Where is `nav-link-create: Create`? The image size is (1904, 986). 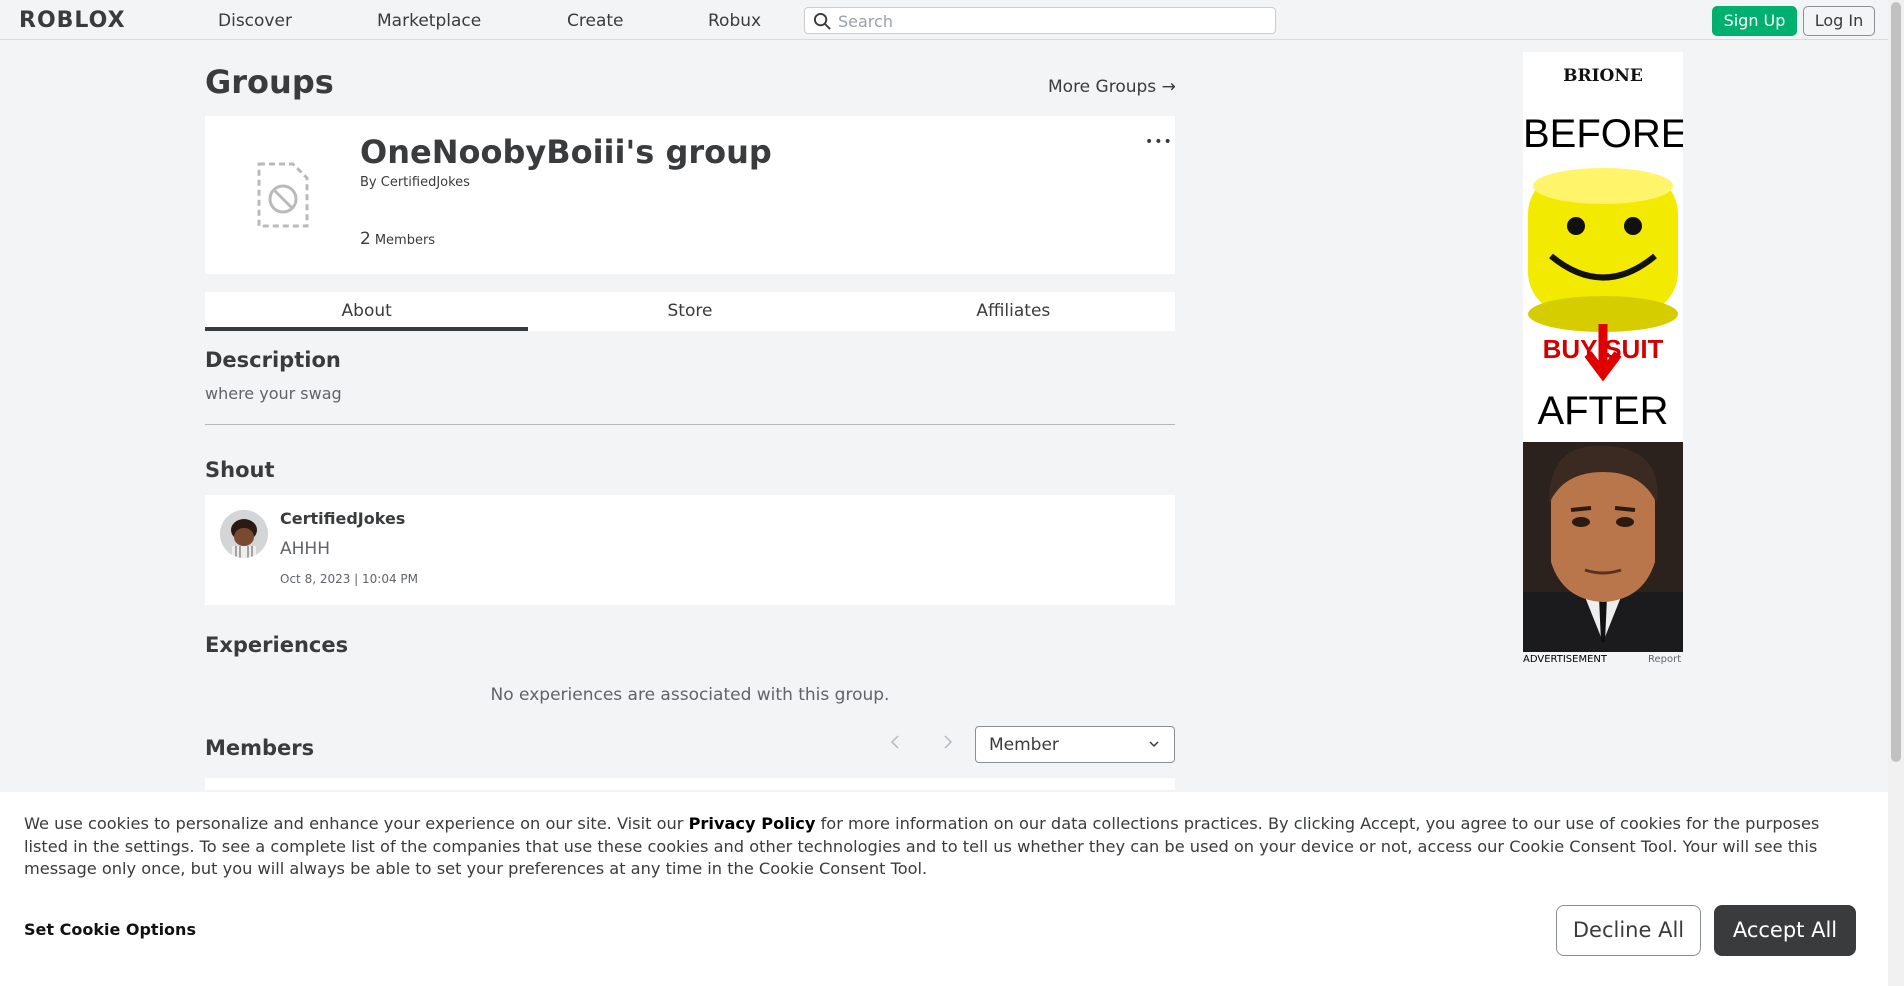 nav-link-create: Create is located at coordinates (595, 21).